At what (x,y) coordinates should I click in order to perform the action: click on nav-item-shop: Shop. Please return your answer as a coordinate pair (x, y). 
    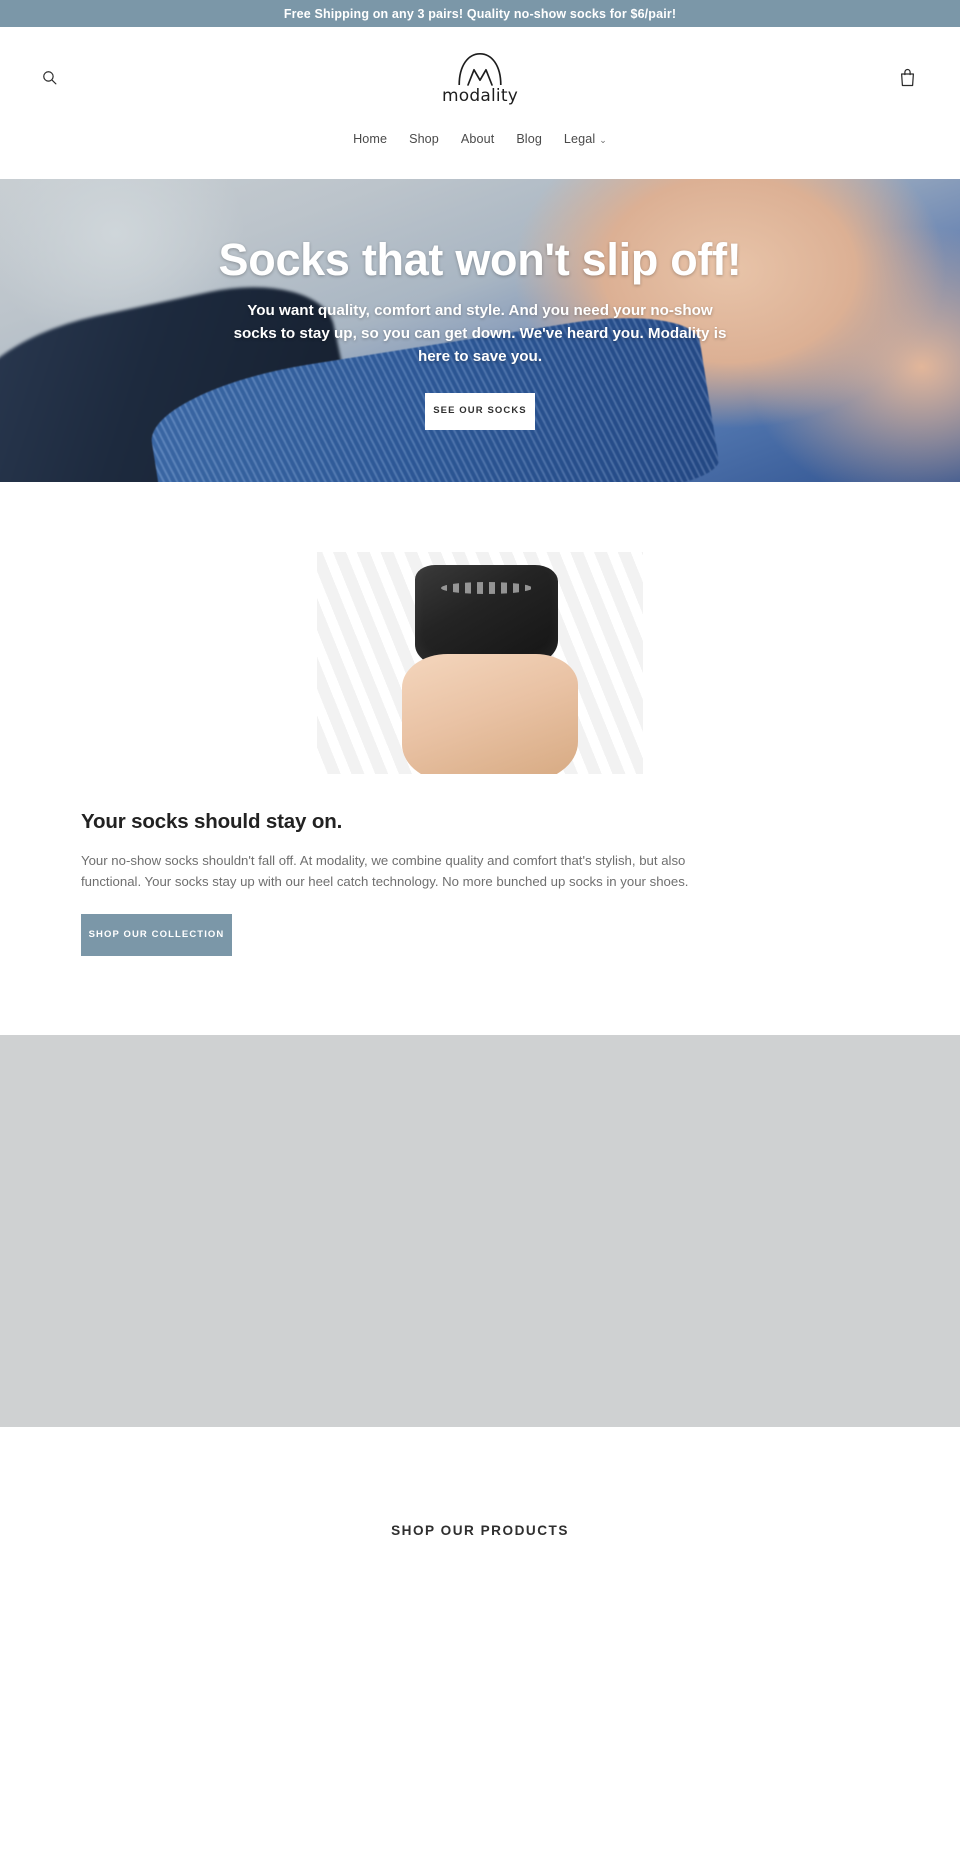
    Looking at the image, I should click on (424, 139).